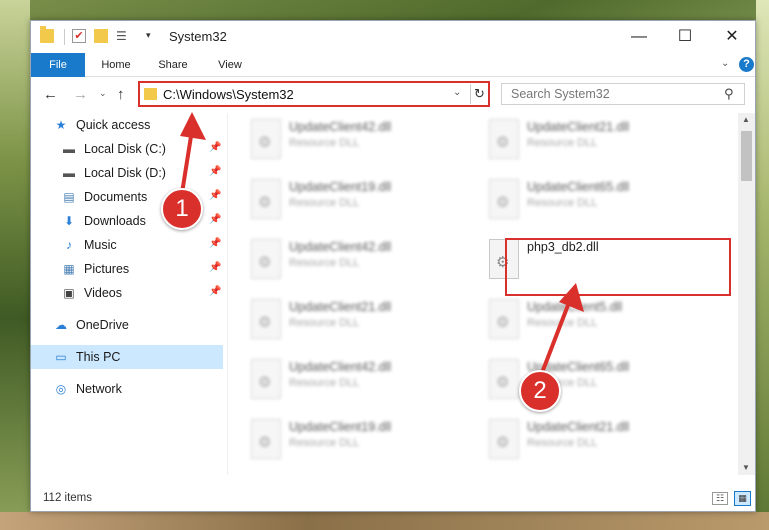  I want to click on search-icon: ⚲, so click(729, 94).